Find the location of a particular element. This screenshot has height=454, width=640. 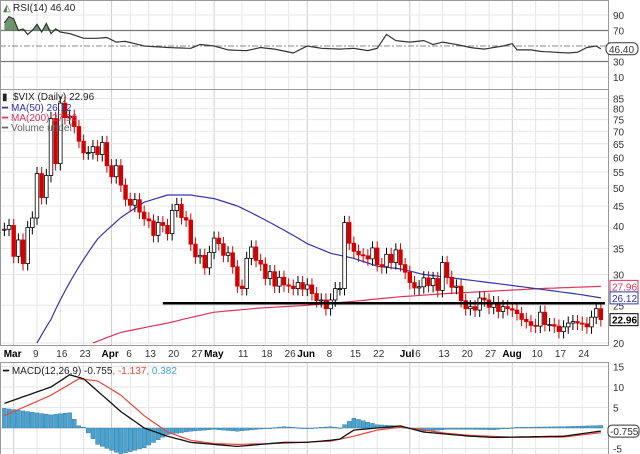

rsi-tick-label: 70 is located at coordinates (619, 32).